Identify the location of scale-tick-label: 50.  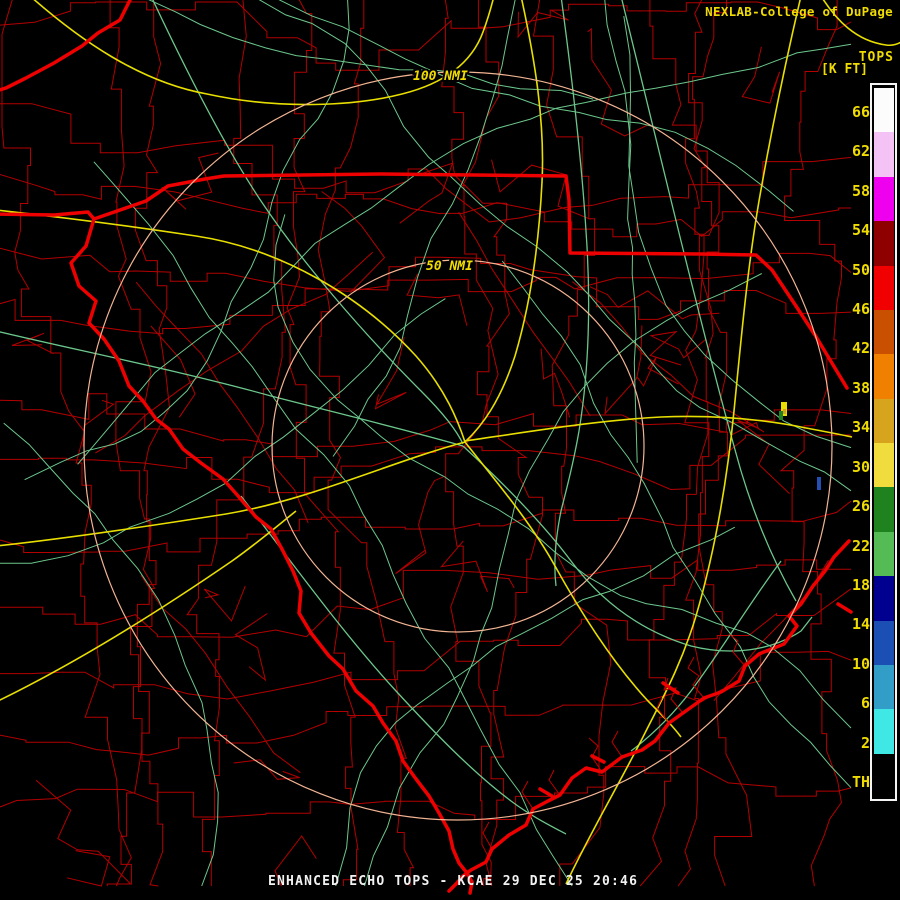
(860, 269).